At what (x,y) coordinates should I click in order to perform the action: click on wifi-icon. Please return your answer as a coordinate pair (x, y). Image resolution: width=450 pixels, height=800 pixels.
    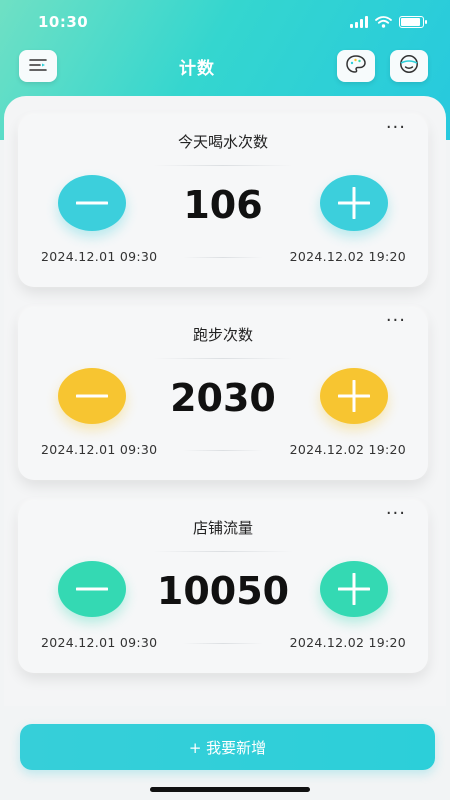
    Looking at the image, I should click on (383, 22).